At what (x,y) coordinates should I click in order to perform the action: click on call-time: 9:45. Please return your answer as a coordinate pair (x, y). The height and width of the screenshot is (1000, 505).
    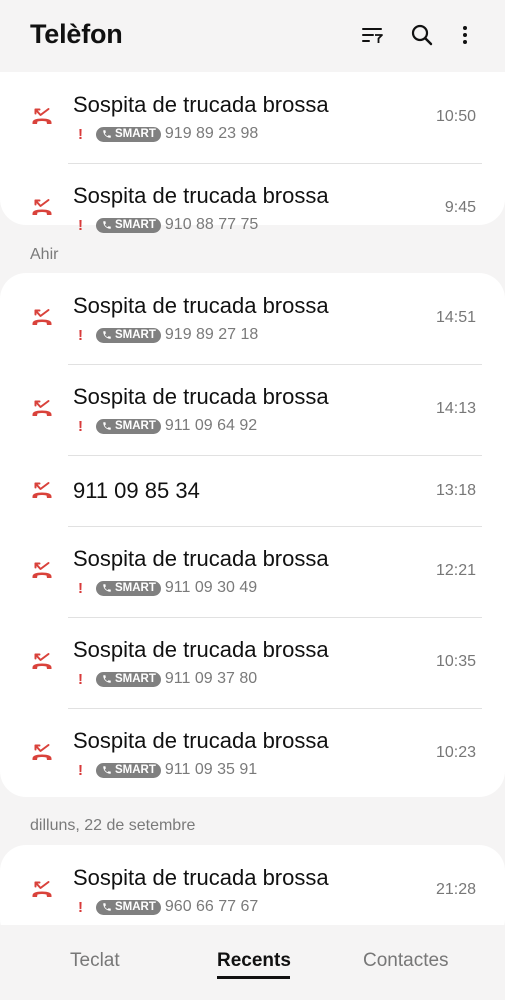
    Looking at the image, I should click on (460, 207).